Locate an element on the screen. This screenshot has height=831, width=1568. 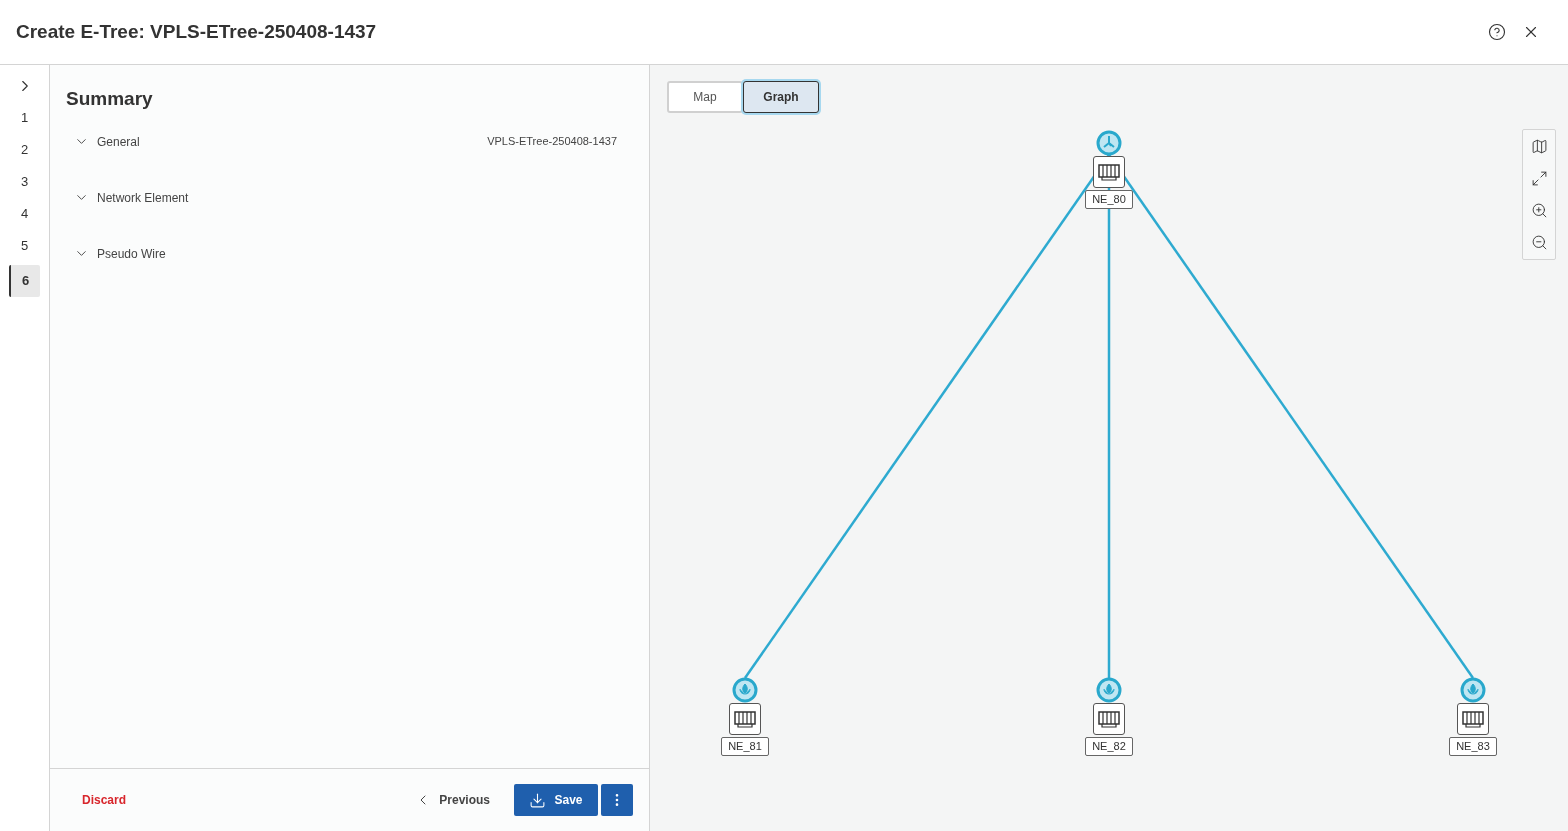
node-label: NE_82 is located at coordinates (1109, 746).